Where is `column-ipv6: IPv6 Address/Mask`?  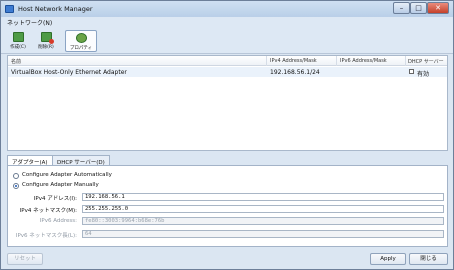 column-ipv6: IPv6 Address/Mask is located at coordinates (363, 61).